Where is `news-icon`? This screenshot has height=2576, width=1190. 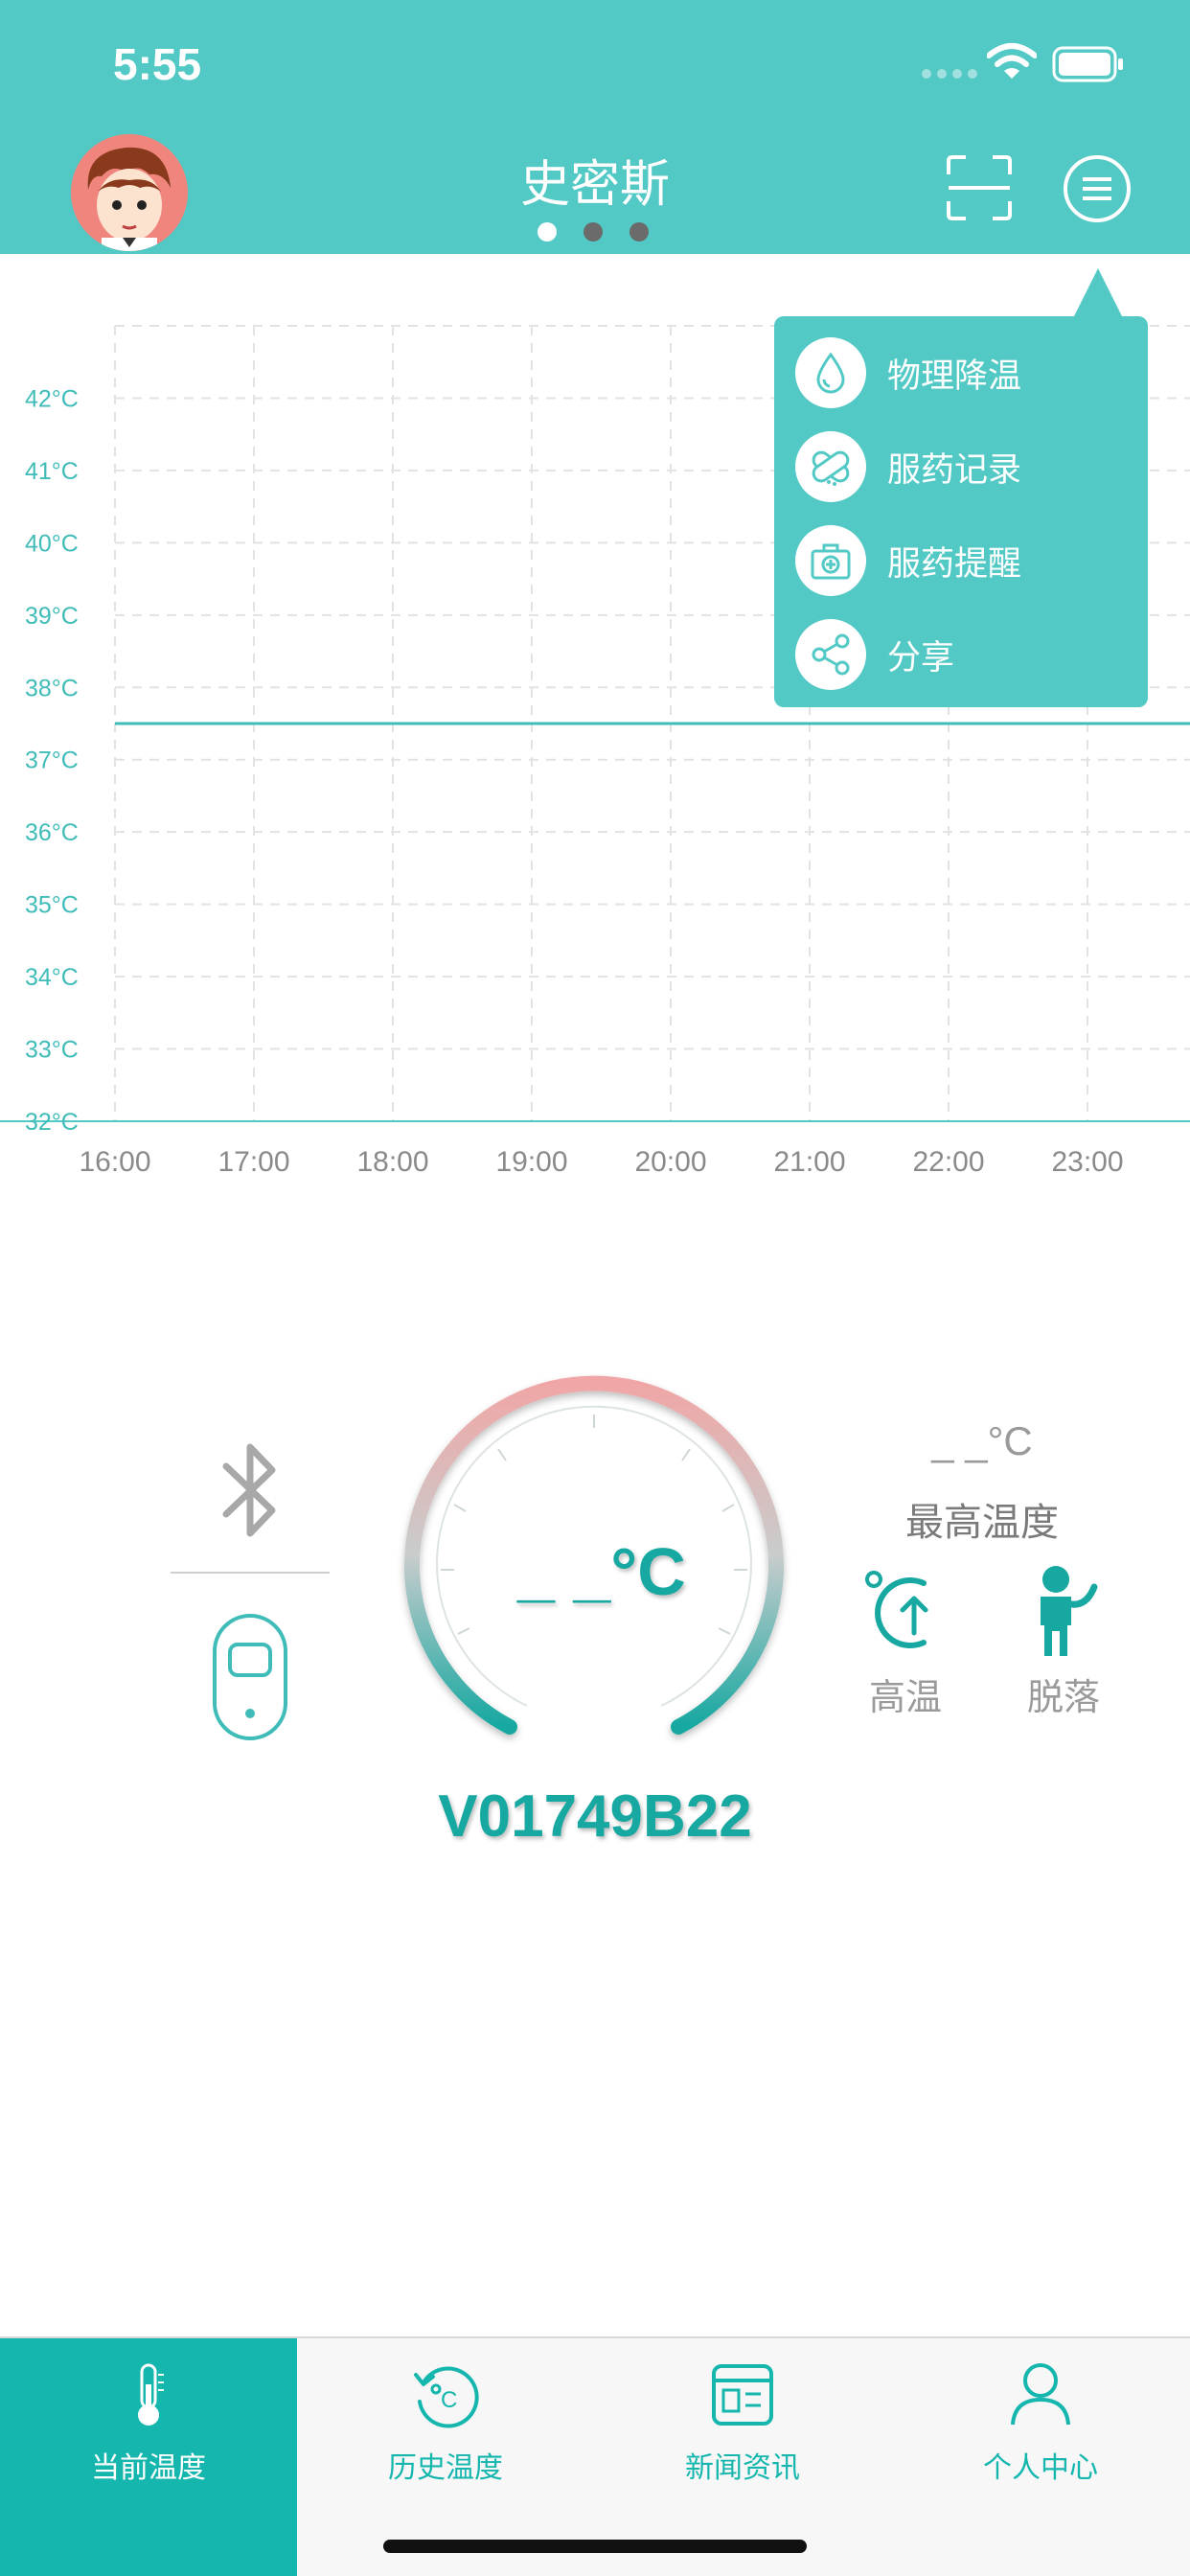 news-icon is located at coordinates (743, 2395).